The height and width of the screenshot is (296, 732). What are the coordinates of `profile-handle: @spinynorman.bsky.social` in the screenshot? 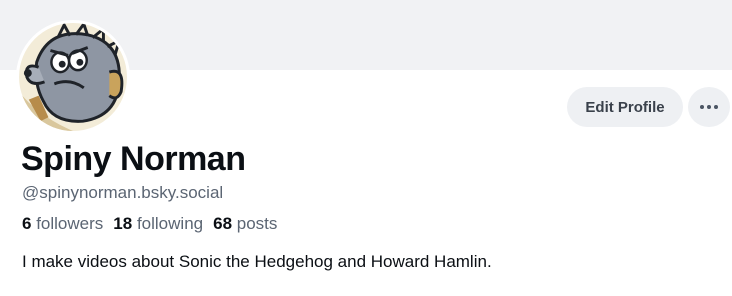 It's located at (123, 192).